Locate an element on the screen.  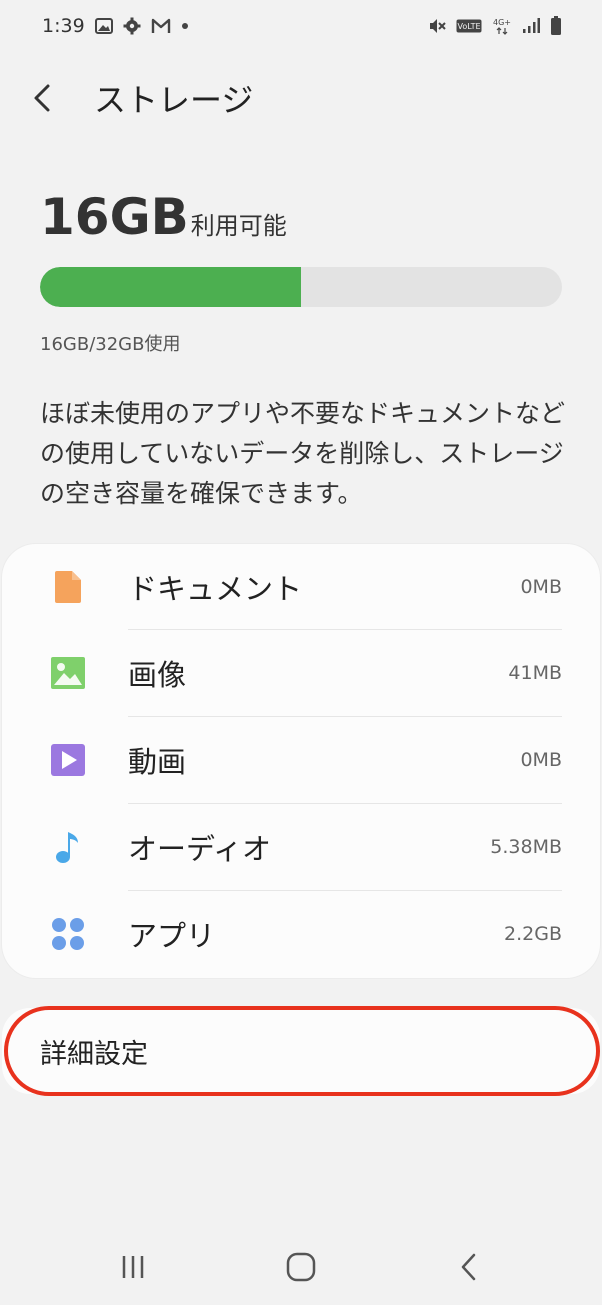
storage-usage-fill is located at coordinates (170, 287).